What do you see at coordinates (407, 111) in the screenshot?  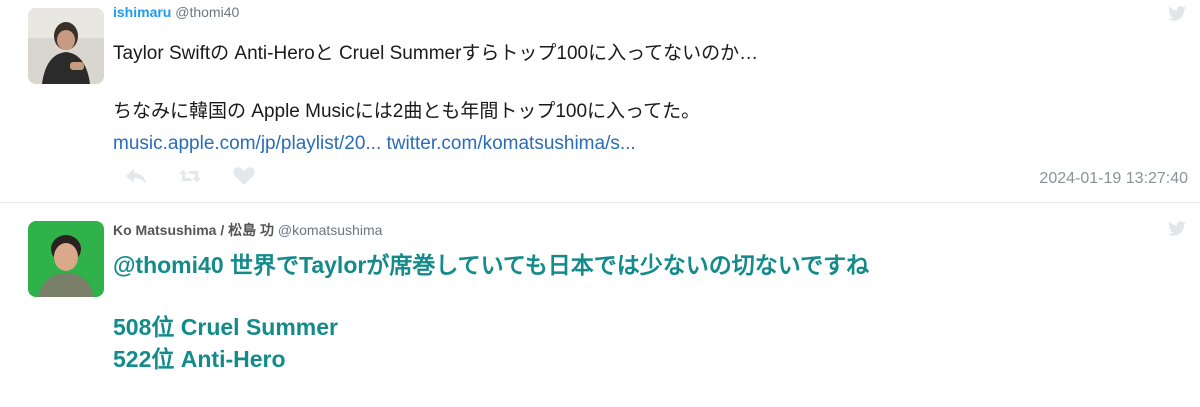 I see `tweet-text-line: ちなみに韓国の Apple Musicには2曲とも年間トップ100に入ってた。` at bounding box center [407, 111].